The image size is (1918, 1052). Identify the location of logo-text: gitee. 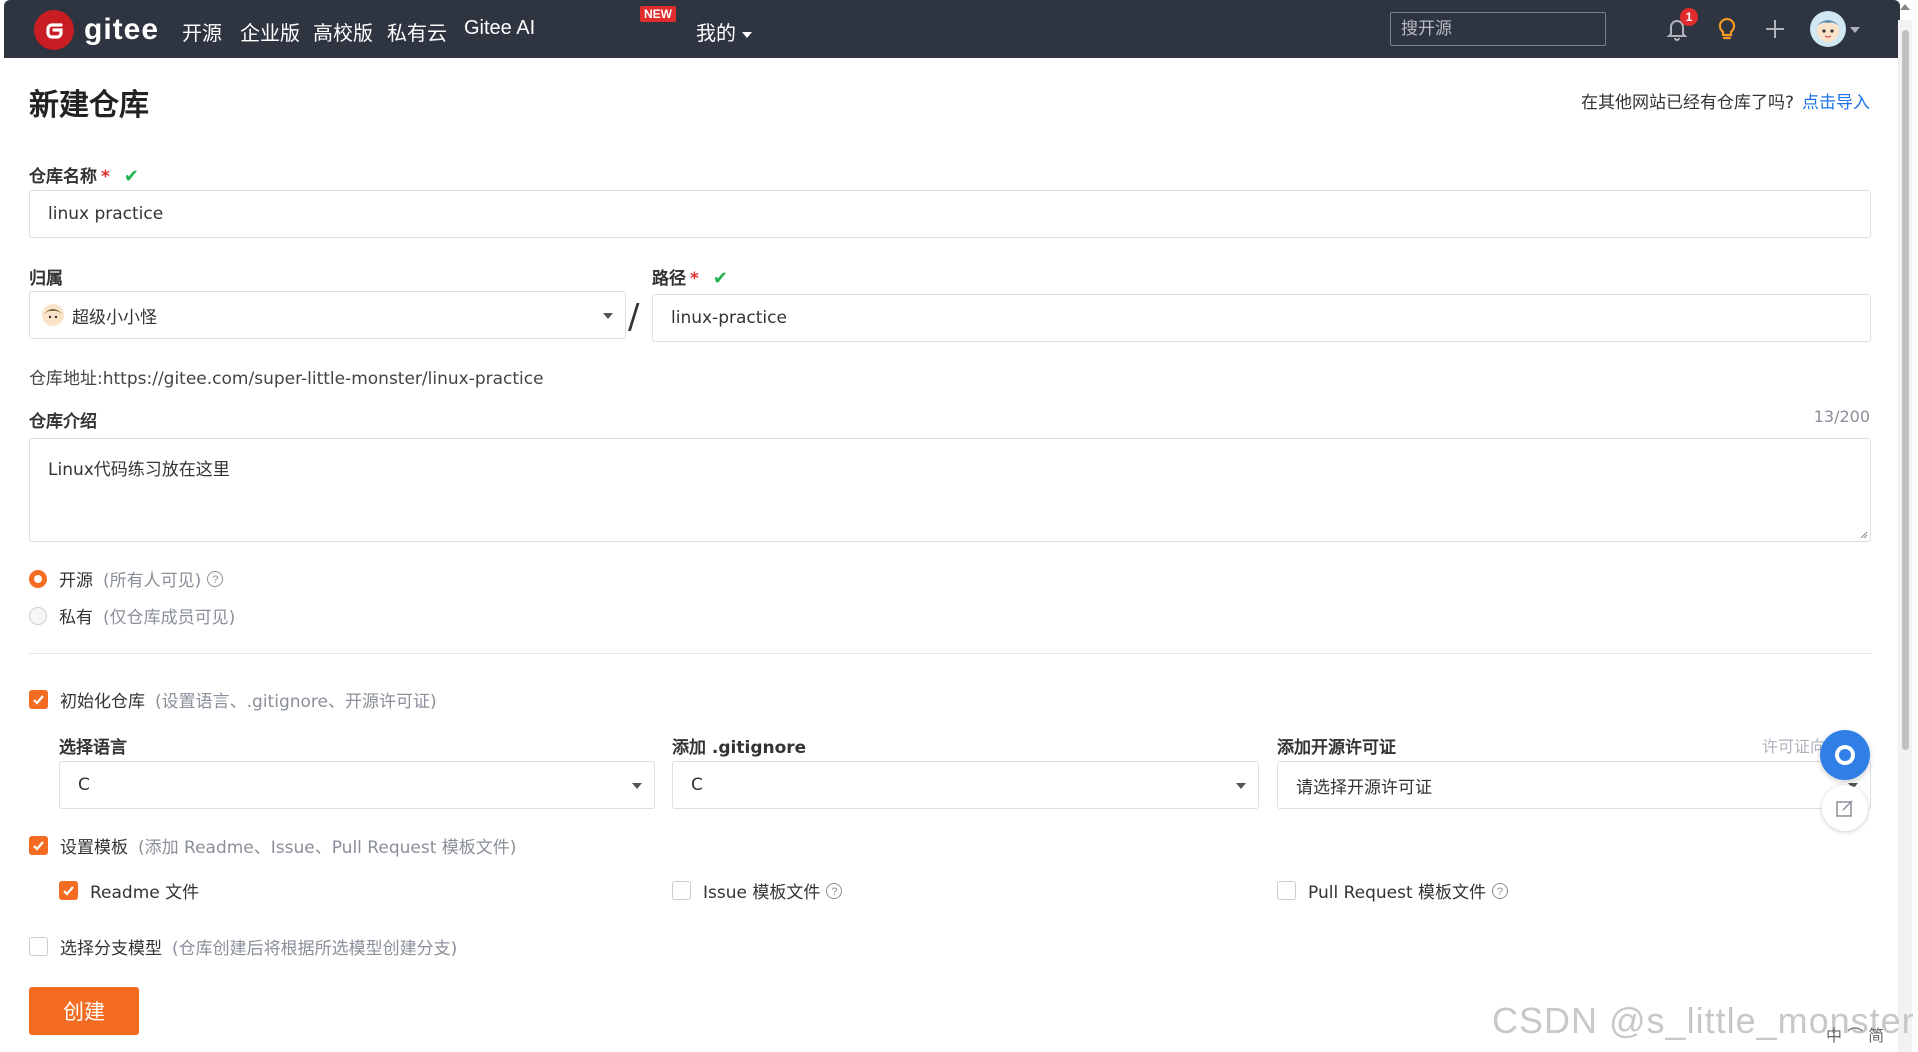
(122, 29).